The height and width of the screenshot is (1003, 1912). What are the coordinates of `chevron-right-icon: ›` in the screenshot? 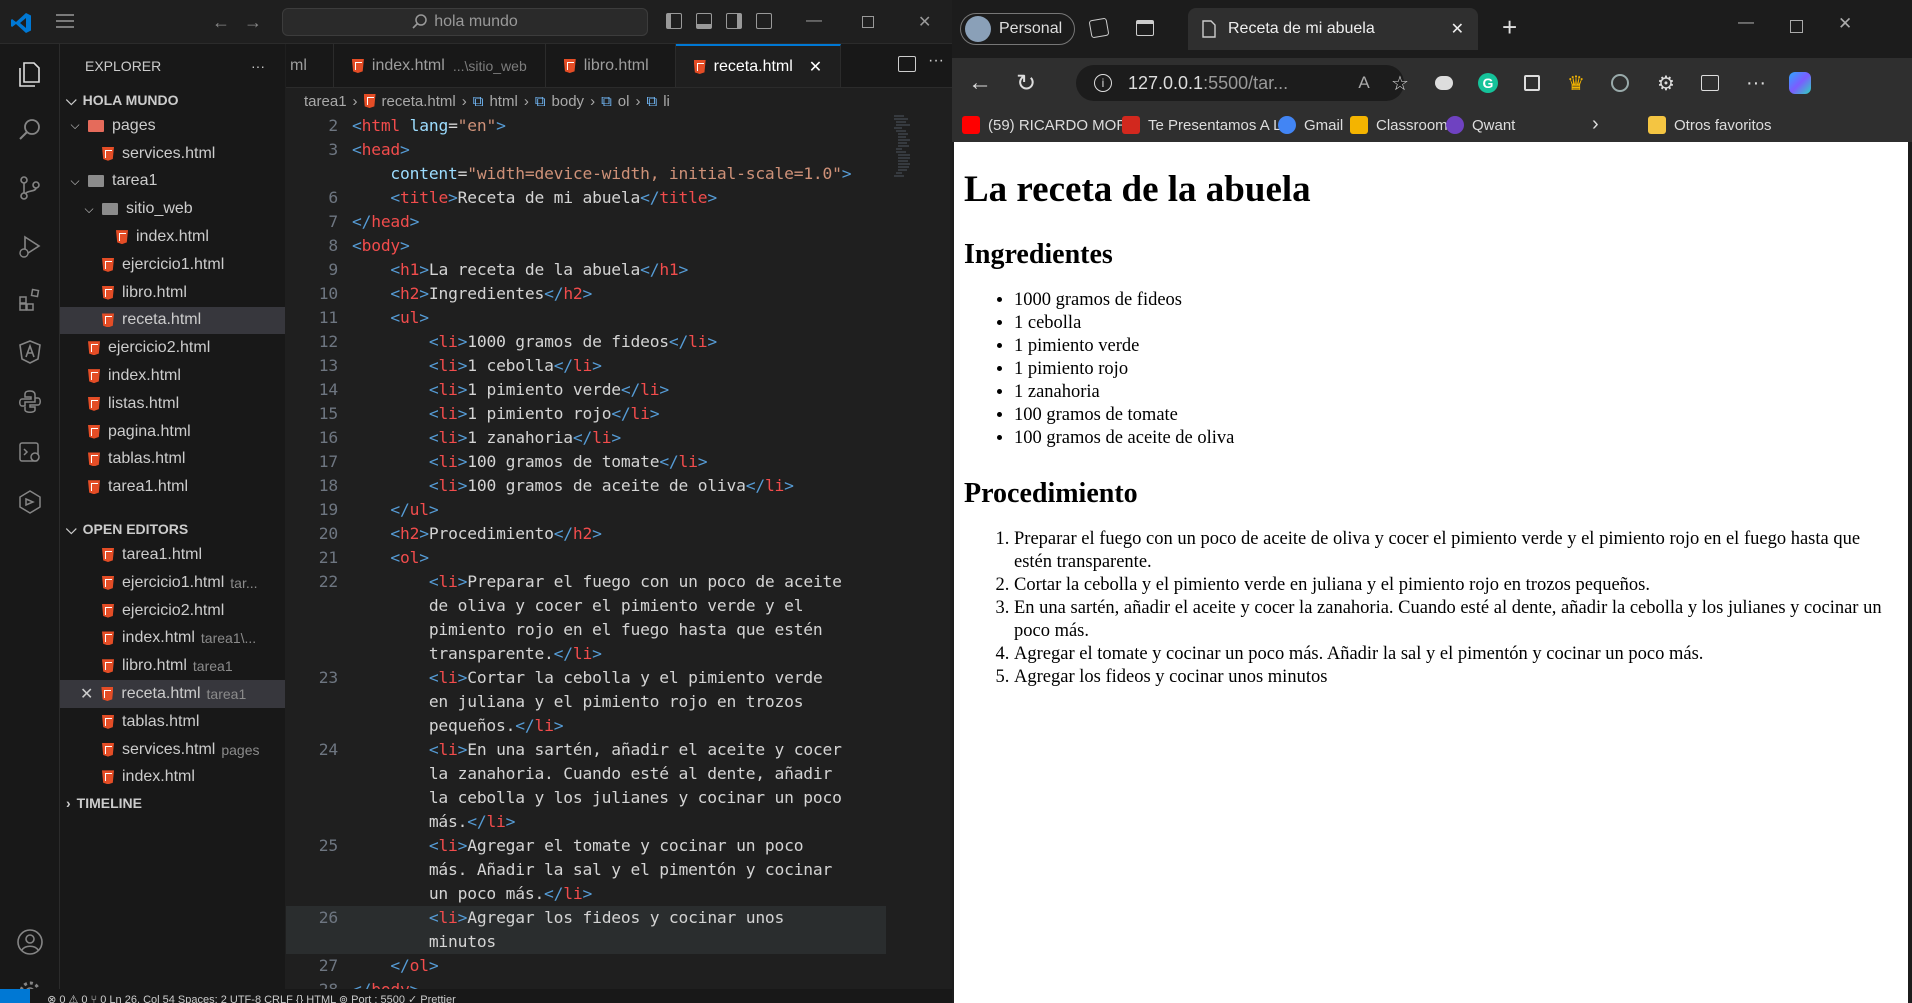 It's located at (1595, 124).